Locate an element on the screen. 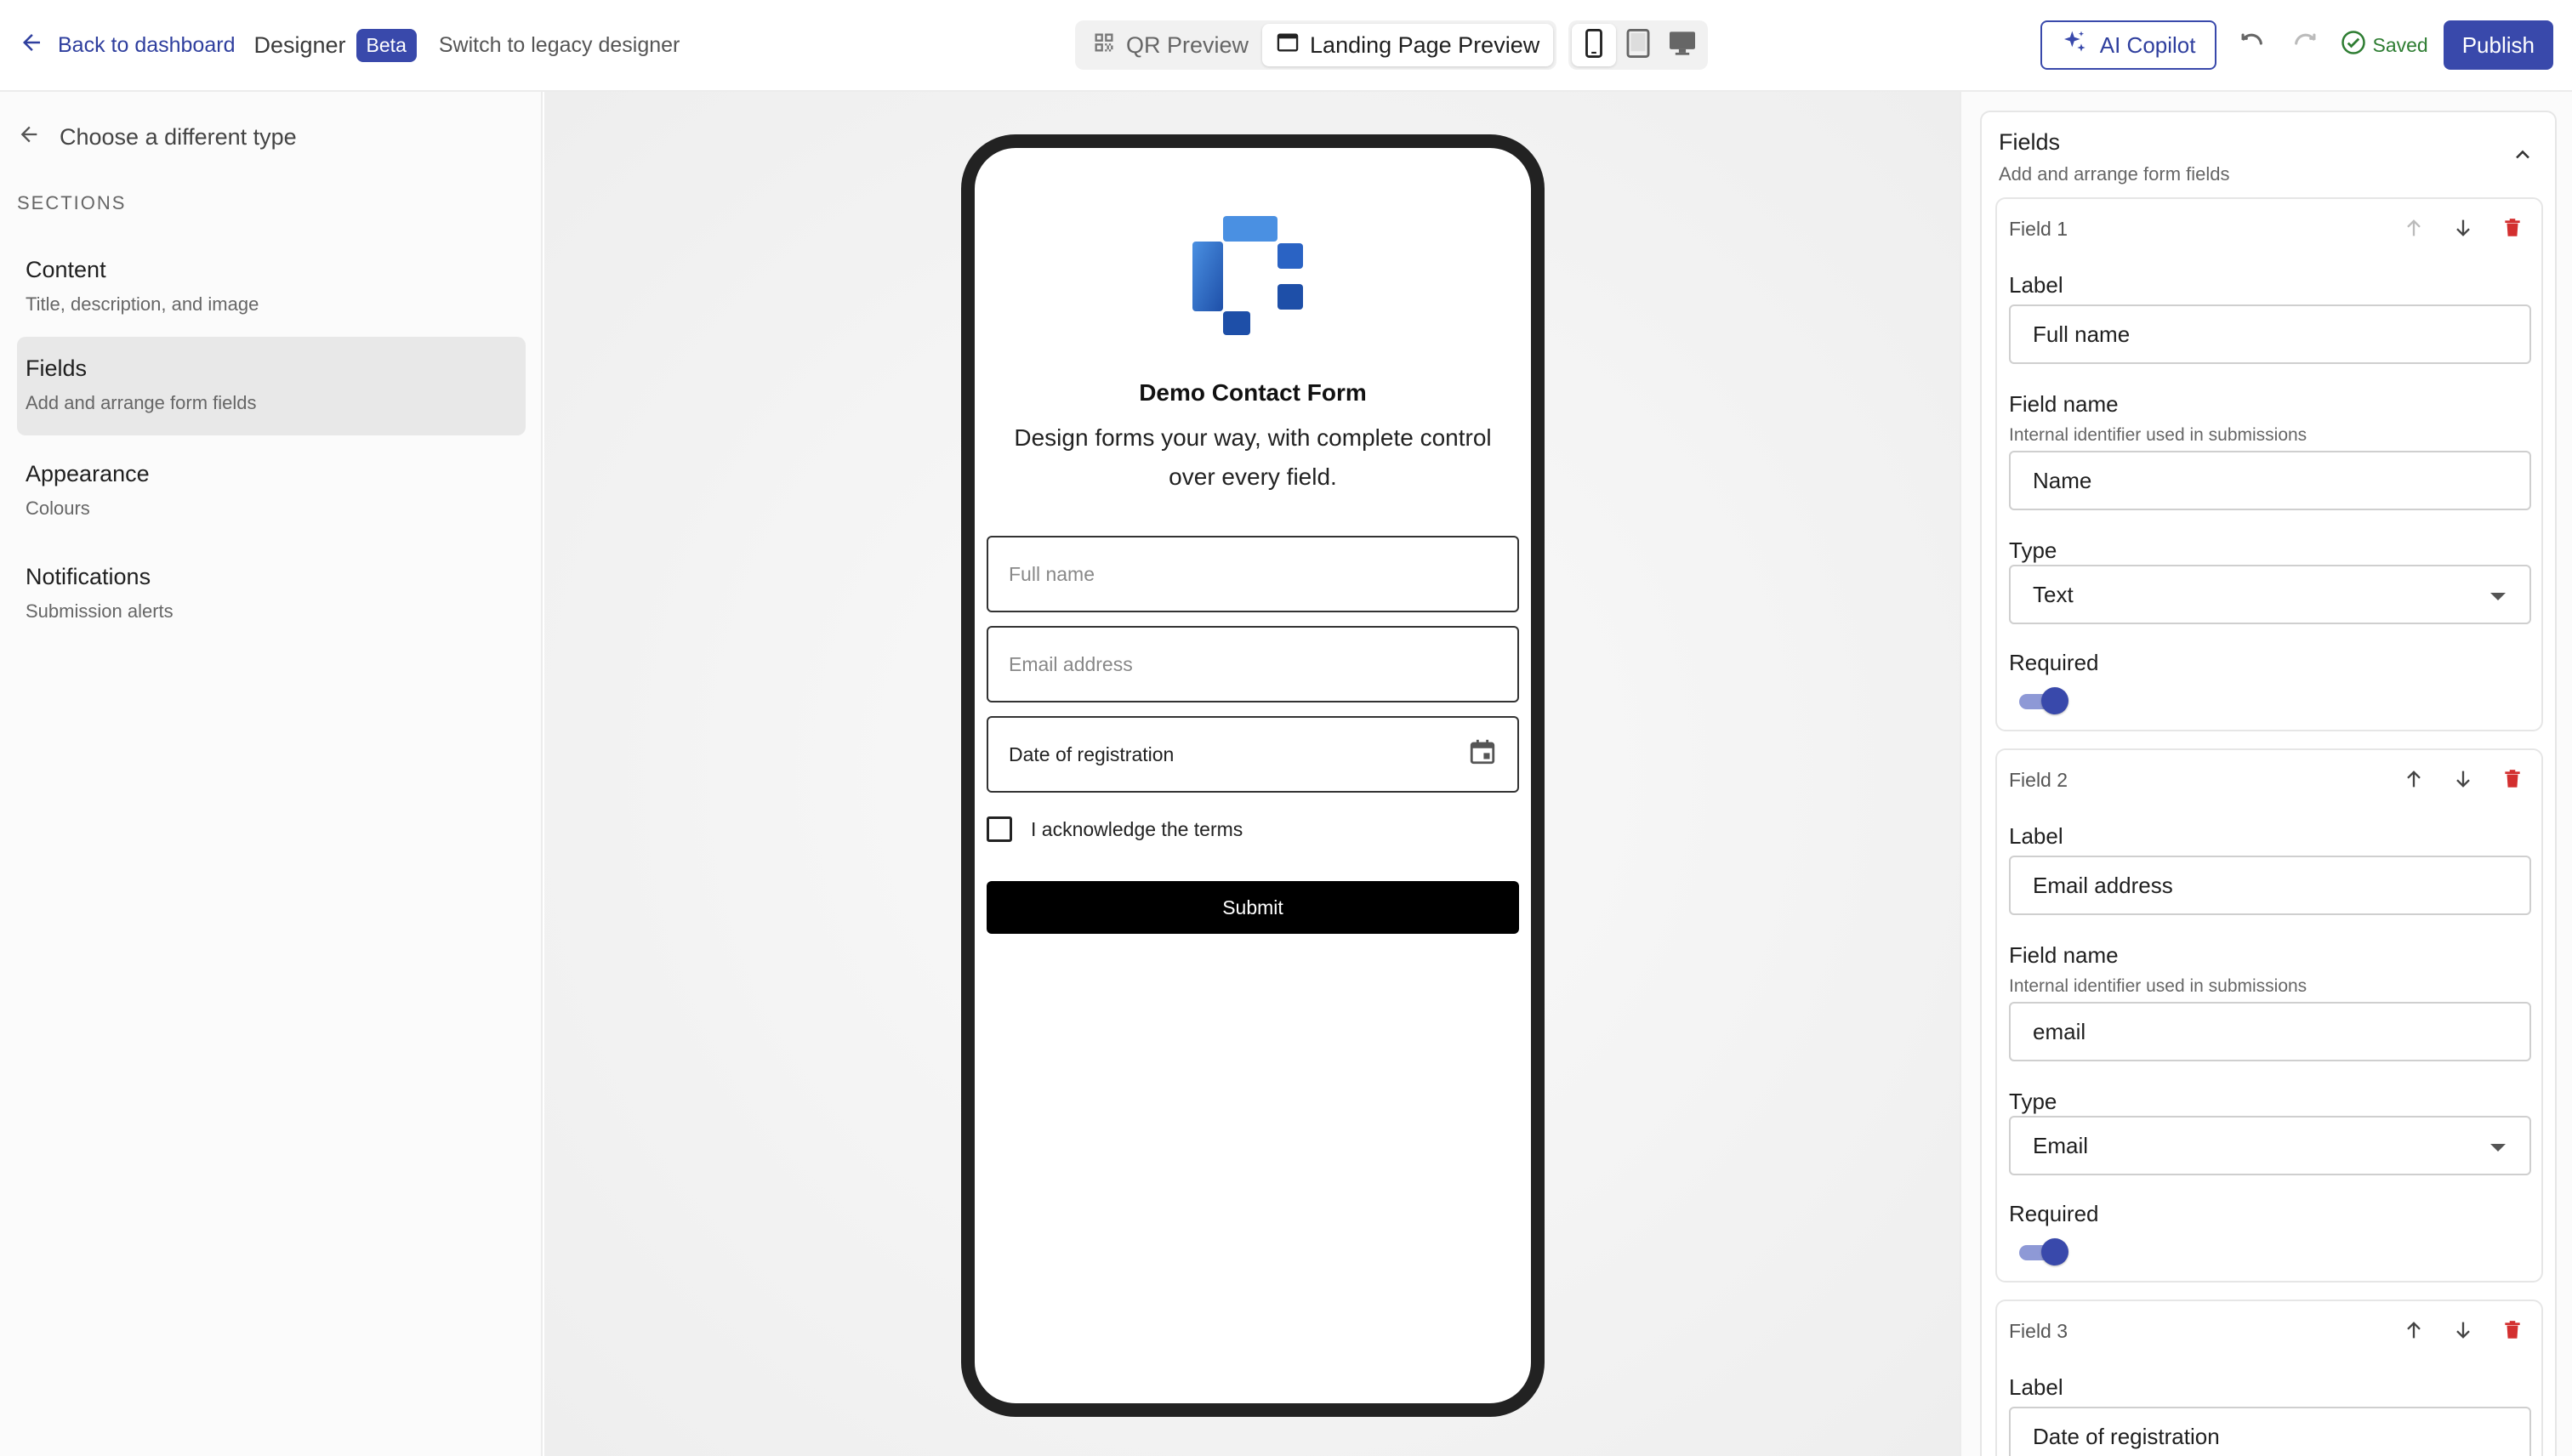  mobile-device-button is located at coordinates (1595, 45).